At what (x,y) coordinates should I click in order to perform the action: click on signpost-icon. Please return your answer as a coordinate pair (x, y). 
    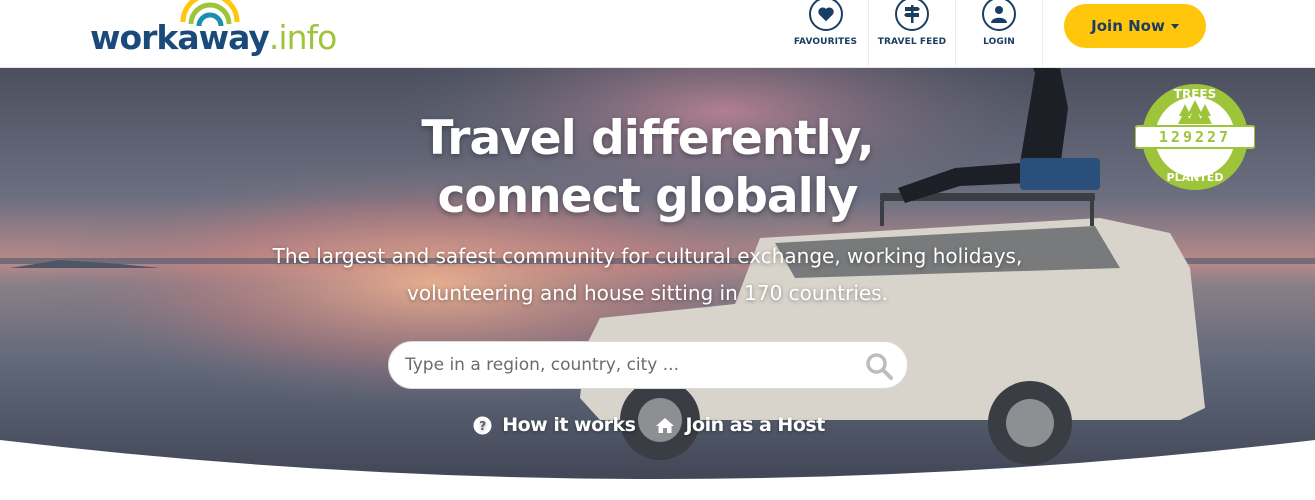
    Looking at the image, I should click on (912, 15).